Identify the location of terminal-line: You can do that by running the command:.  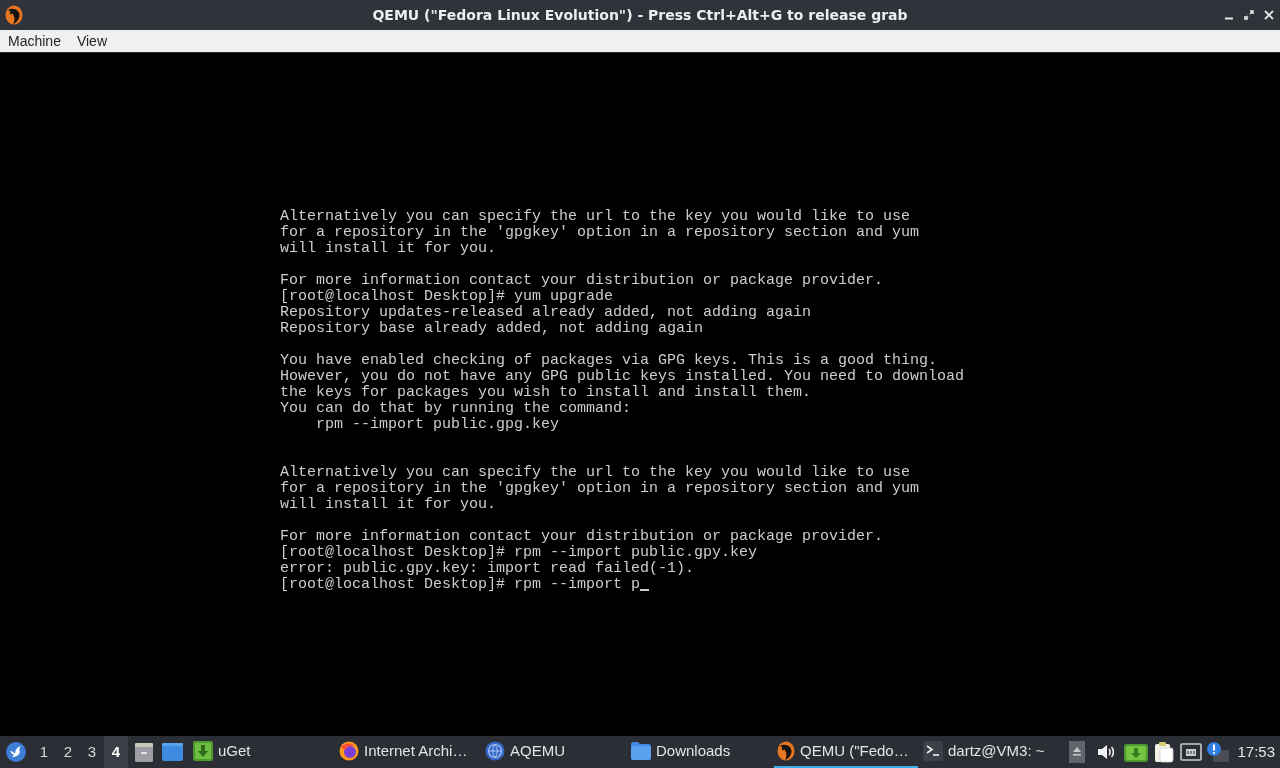
(456, 409).